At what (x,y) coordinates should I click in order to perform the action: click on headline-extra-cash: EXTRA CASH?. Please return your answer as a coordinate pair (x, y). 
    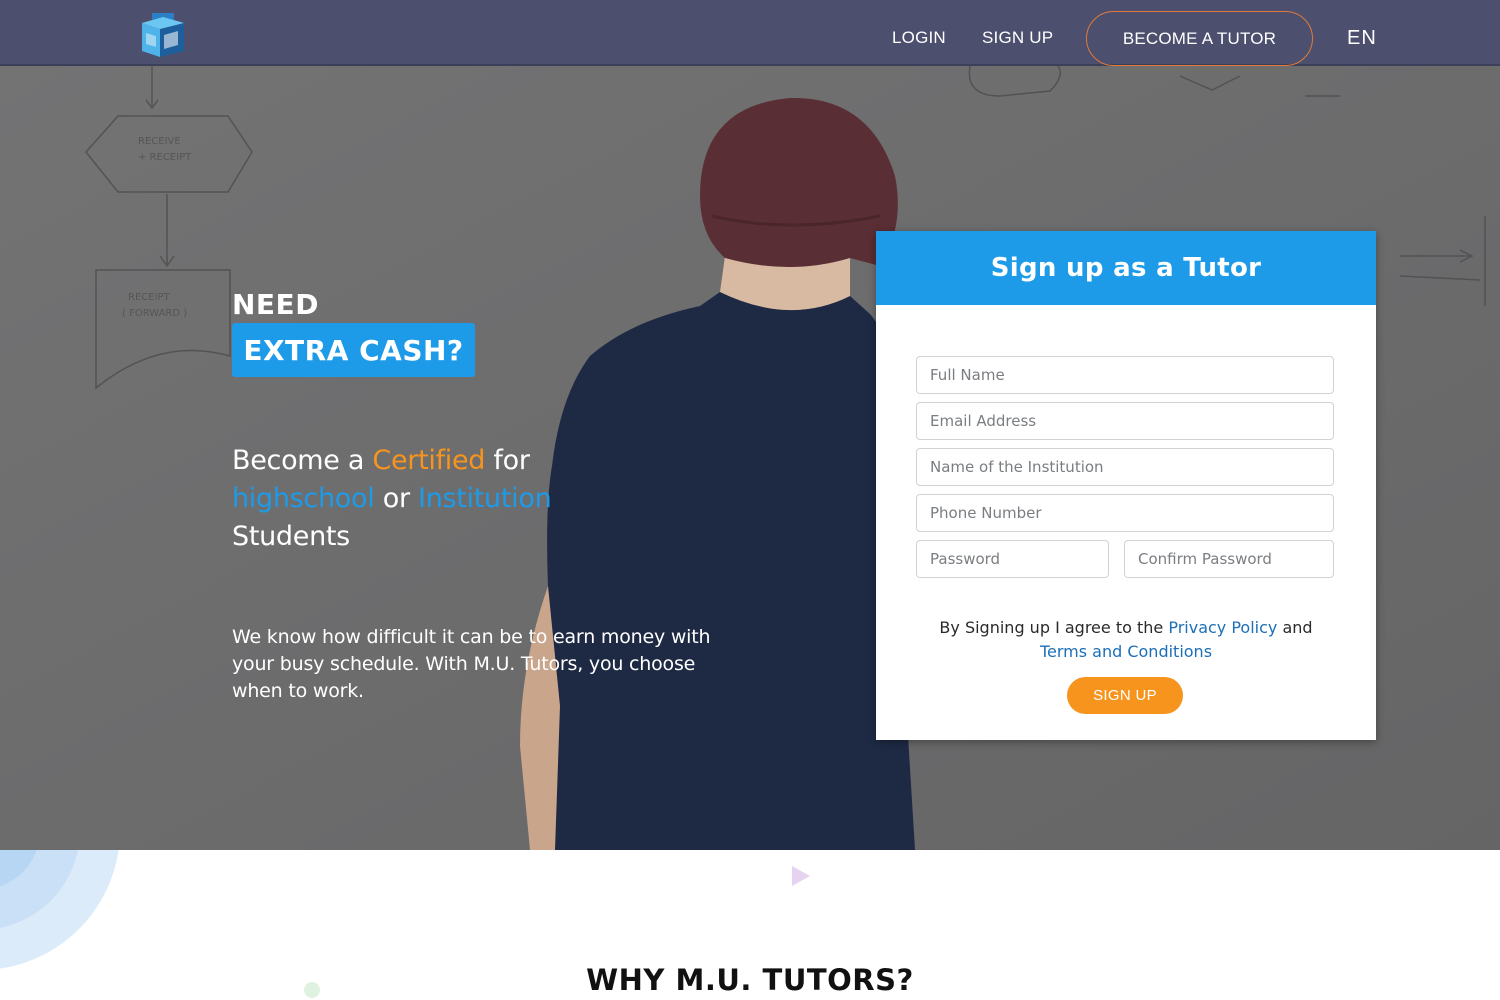
    Looking at the image, I should click on (353, 350).